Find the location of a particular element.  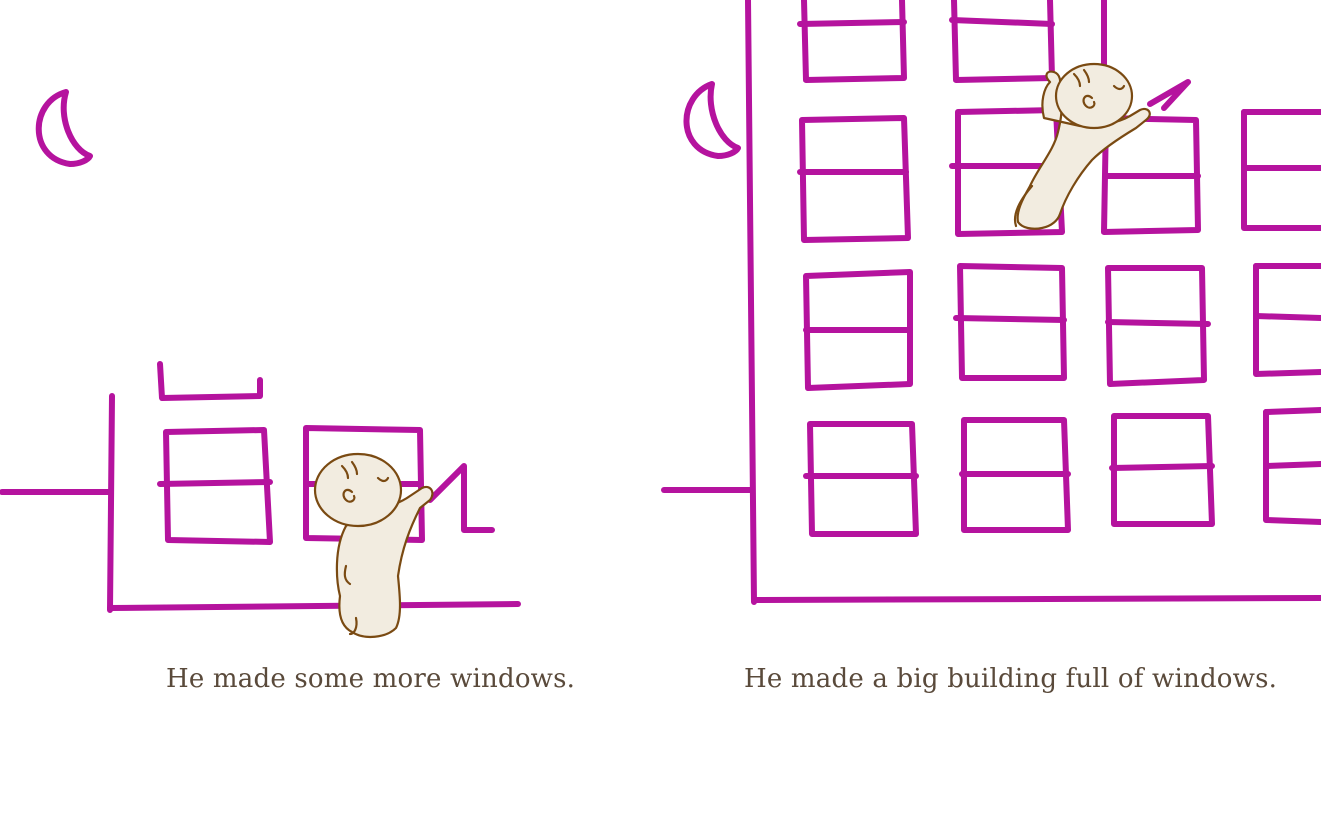

window-r3c4 is located at coordinates (1292, 466).